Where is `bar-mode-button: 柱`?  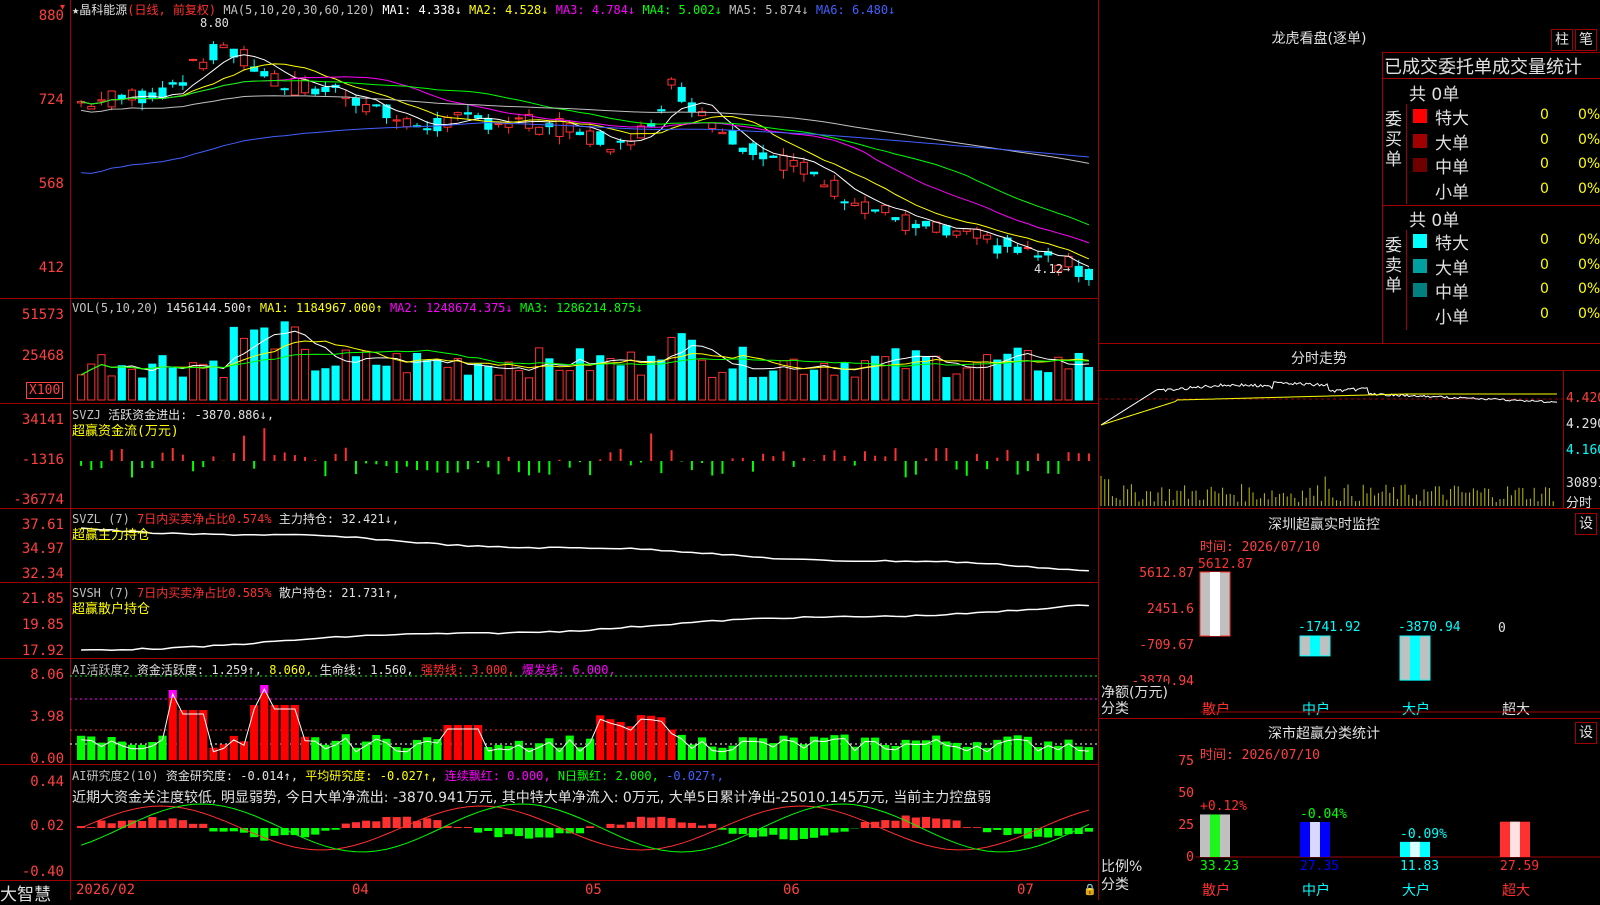 bar-mode-button: 柱 is located at coordinates (1562, 40).